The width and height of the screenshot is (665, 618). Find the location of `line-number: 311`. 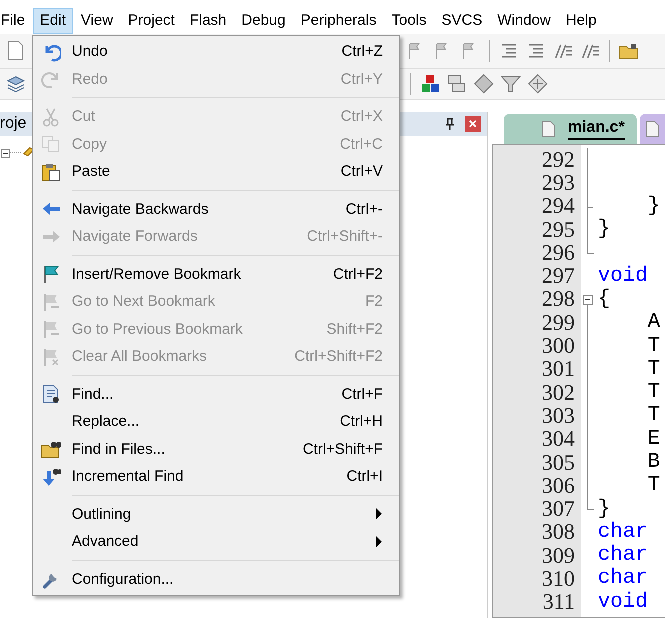

line-number: 311 is located at coordinates (558, 602).